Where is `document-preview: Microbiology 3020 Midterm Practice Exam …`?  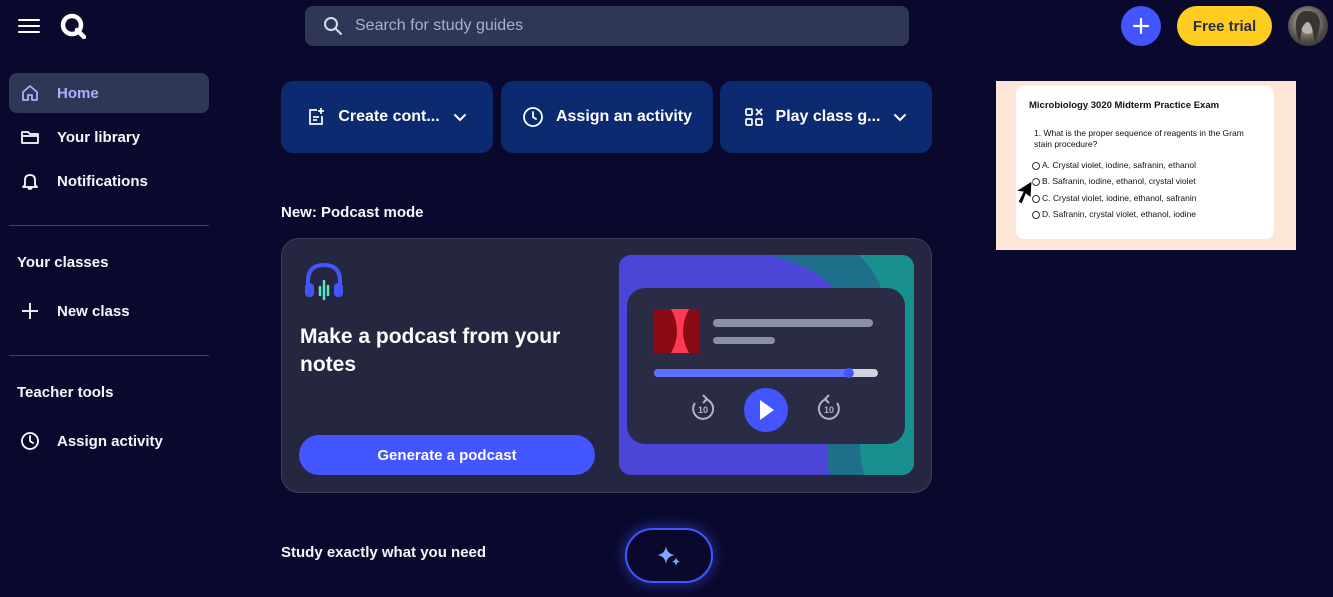 document-preview: Microbiology 3020 Midterm Practice Exam … is located at coordinates (1146, 165).